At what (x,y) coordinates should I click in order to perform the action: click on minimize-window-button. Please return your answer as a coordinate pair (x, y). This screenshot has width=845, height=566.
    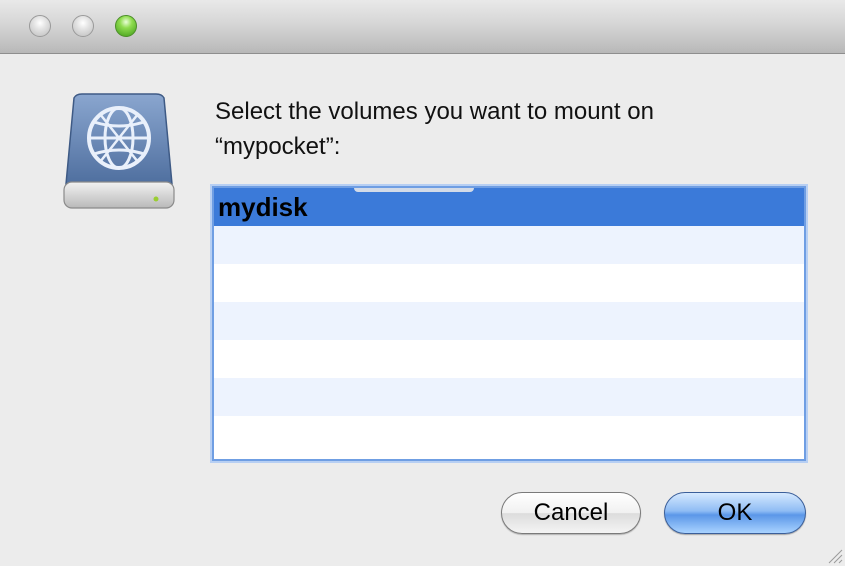
    Looking at the image, I should click on (83, 26).